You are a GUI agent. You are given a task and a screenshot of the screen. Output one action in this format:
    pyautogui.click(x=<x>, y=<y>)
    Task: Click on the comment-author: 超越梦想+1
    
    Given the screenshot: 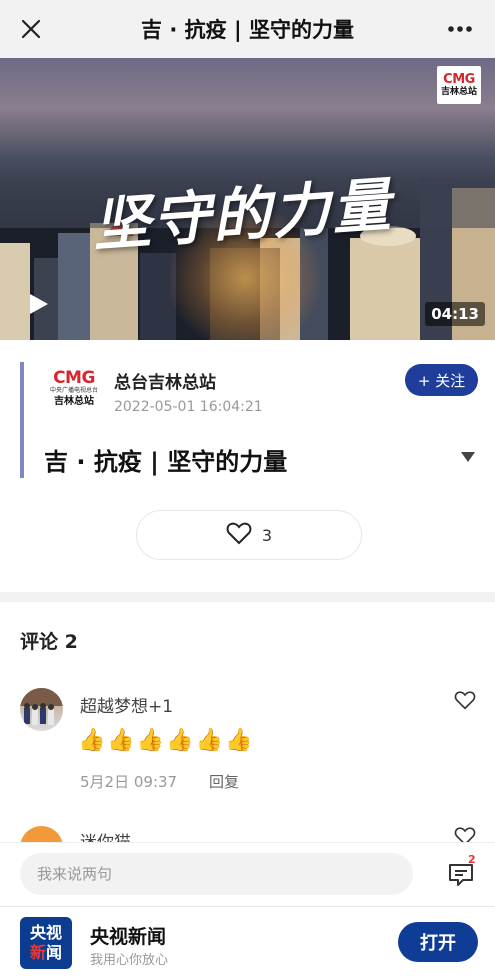 What is the action you would take?
    pyautogui.click(x=127, y=707)
    